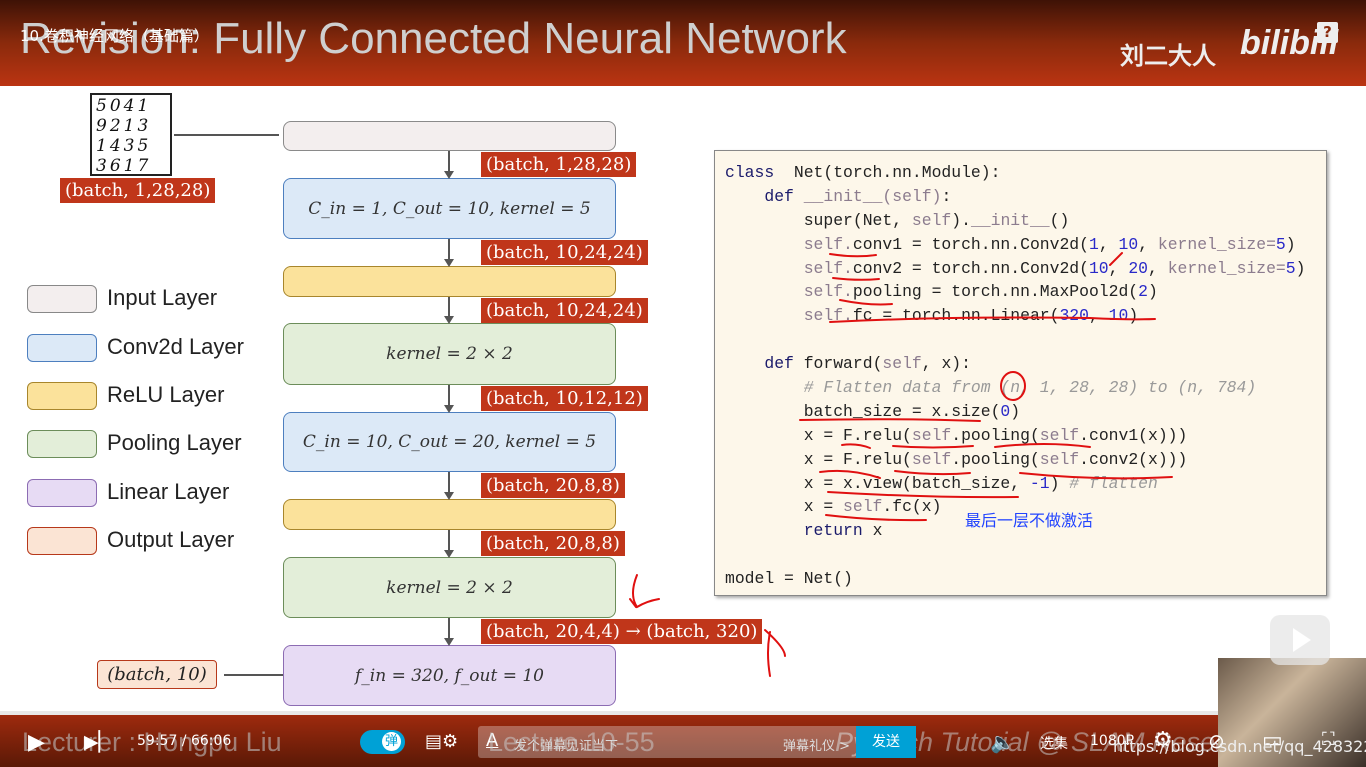  Describe the element at coordinates (853, 255) in the screenshot. I see `underline-mark` at that location.